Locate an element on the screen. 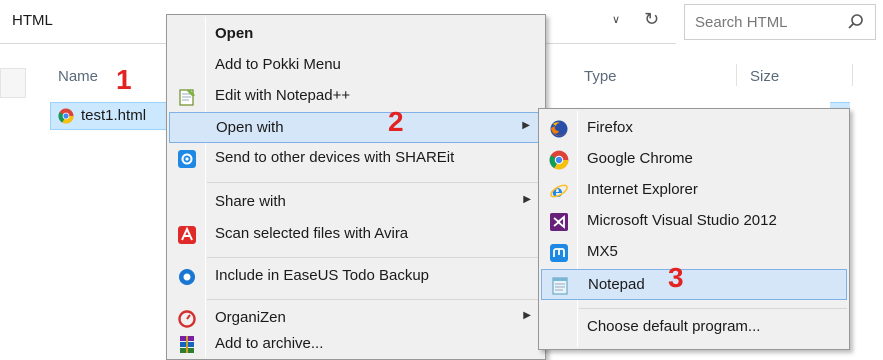 The width and height of the screenshot is (883, 360). menu-item-label: Edit with Notepad++ is located at coordinates (283, 95).